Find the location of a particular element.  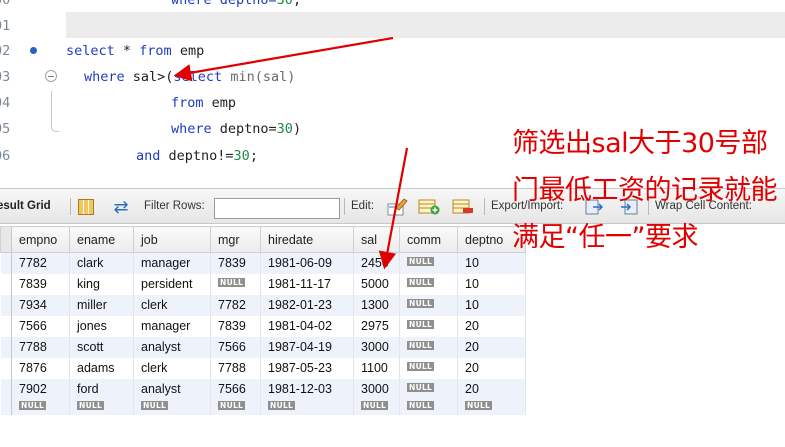

refresh-icon: ⇄ is located at coordinates (121, 207).